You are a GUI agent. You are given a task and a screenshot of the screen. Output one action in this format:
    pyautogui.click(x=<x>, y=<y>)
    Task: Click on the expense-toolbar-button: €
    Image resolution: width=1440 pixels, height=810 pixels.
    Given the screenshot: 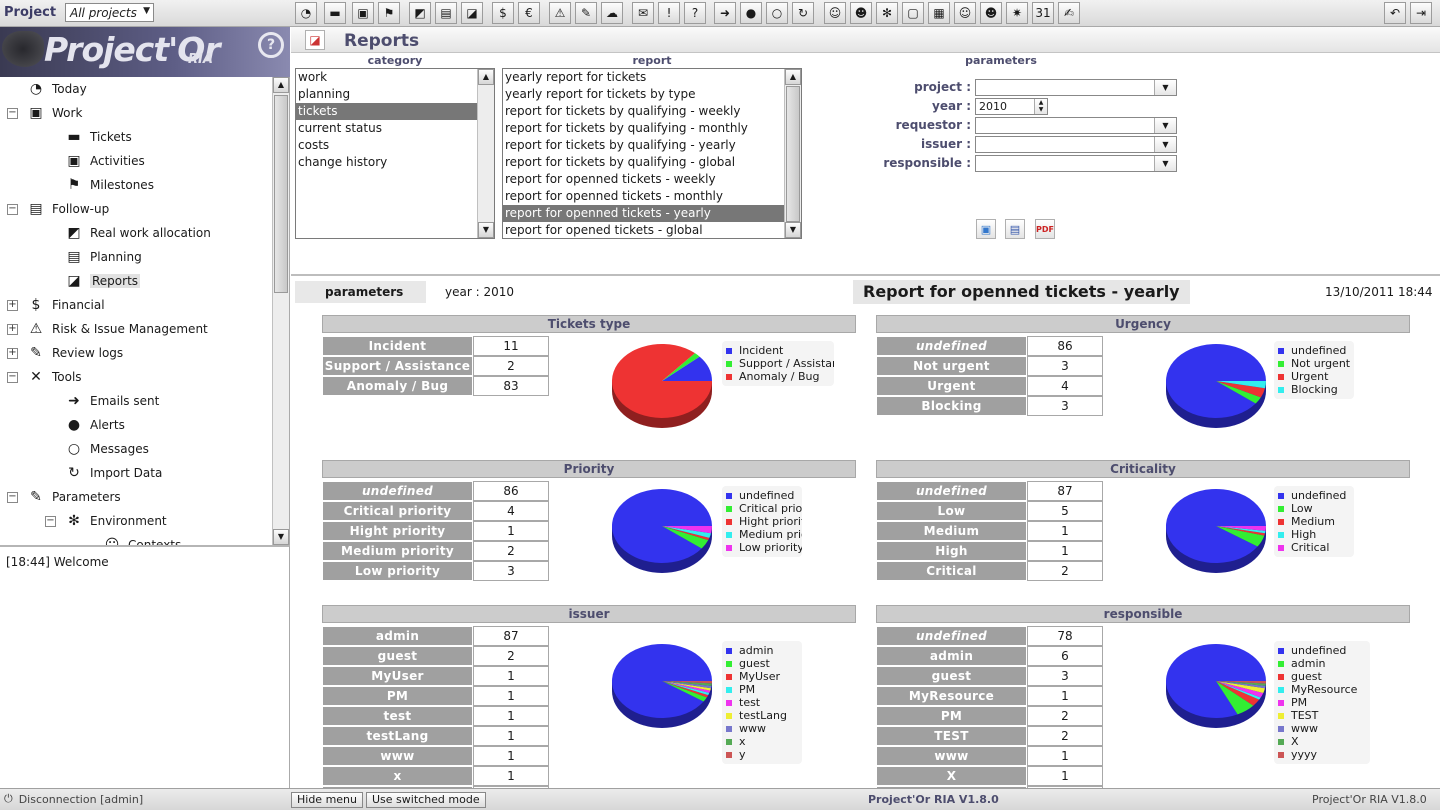 What is the action you would take?
    pyautogui.click(x=529, y=13)
    